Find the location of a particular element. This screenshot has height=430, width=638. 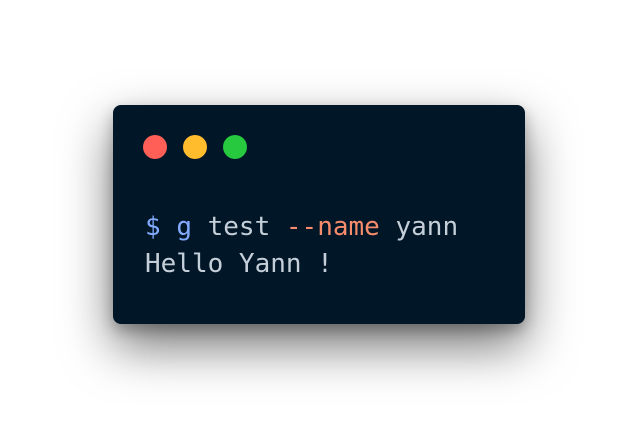

command-program: g is located at coordinates (184, 227).